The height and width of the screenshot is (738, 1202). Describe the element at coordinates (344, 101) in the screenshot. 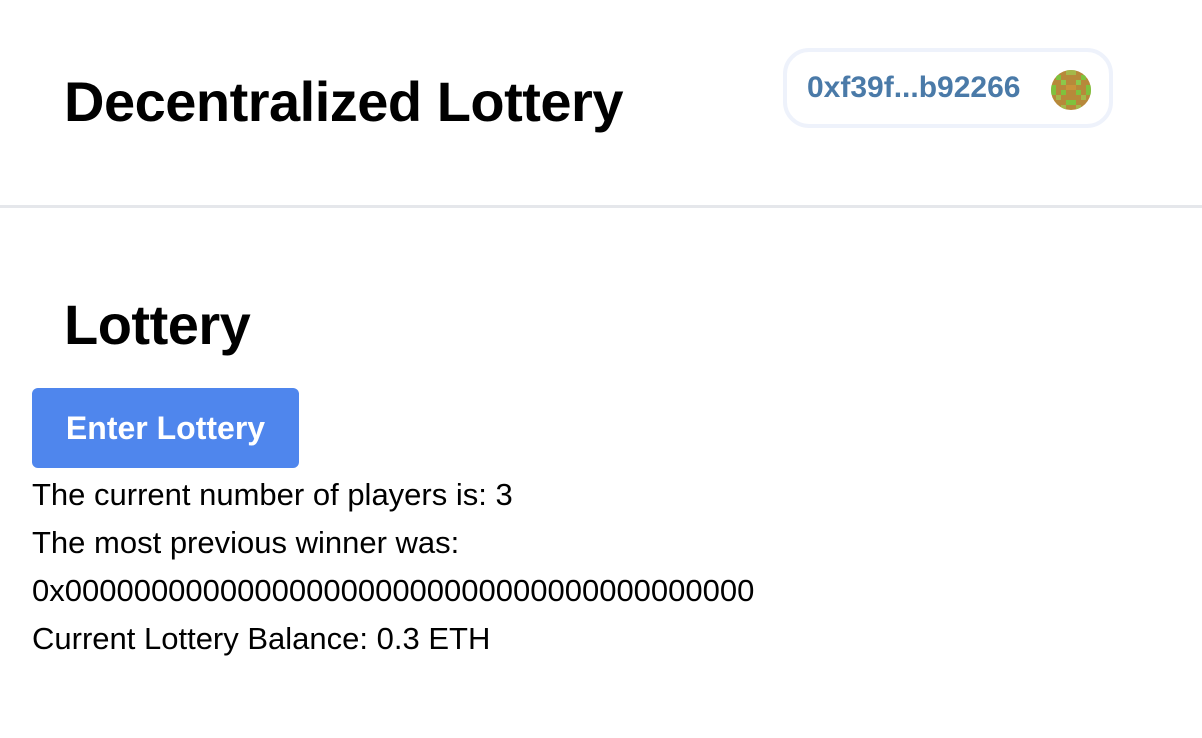

I see `app-title: Decentralized Lottery` at that location.